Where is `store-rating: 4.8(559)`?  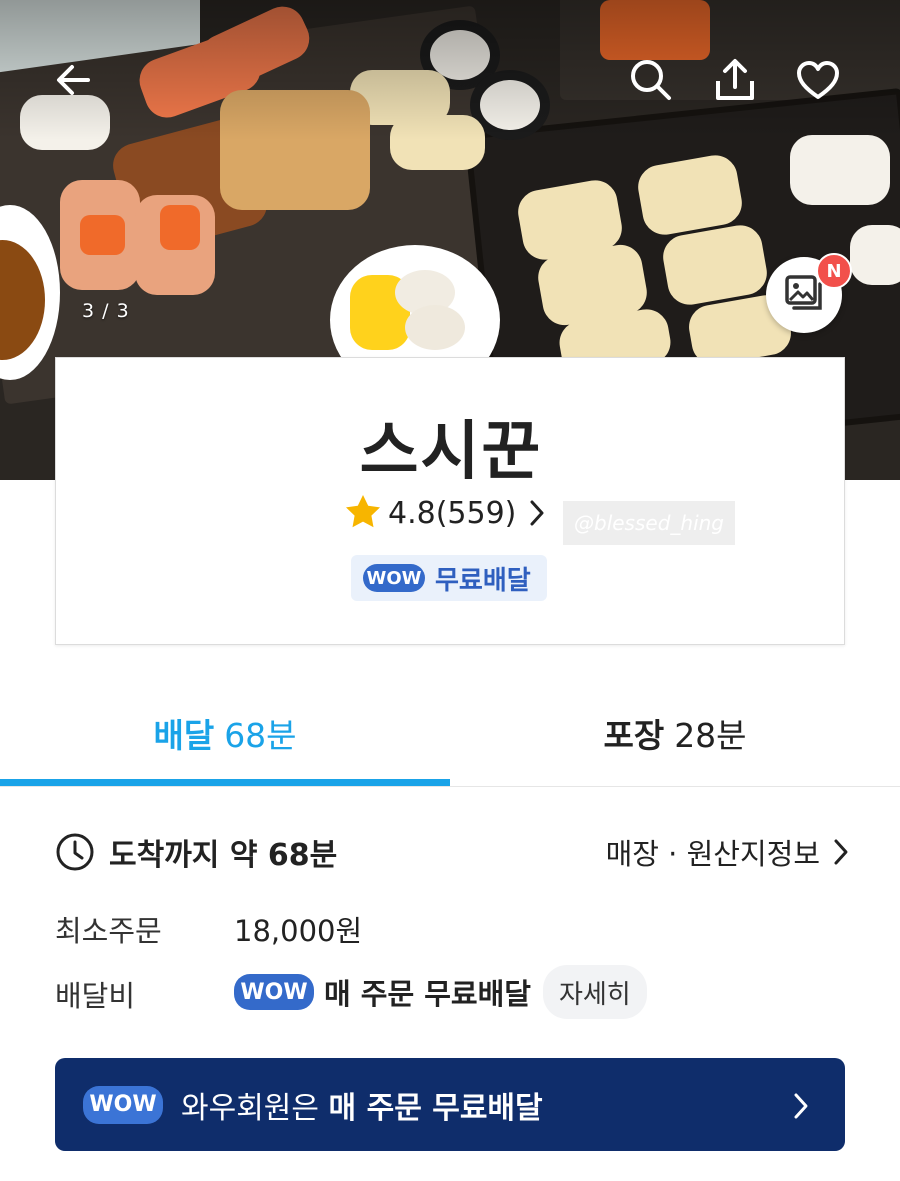
store-rating: 4.8(559) is located at coordinates (452, 513).